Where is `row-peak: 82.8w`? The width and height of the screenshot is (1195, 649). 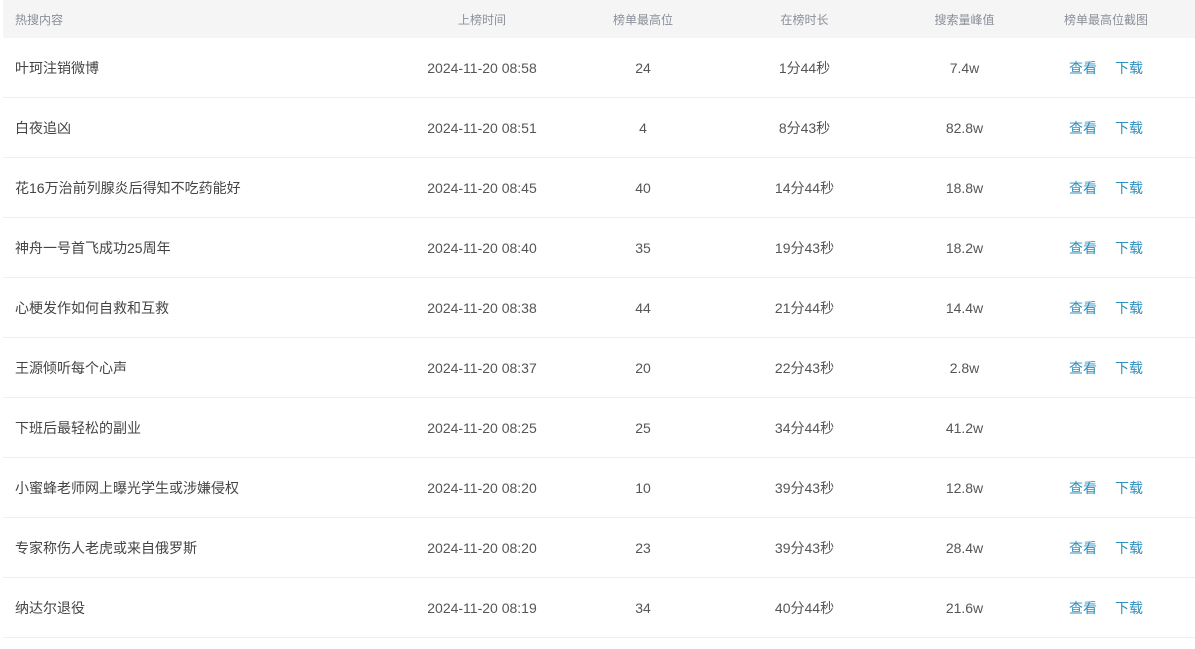 row-peak: 82.8w is located at coordinates (964, 127).